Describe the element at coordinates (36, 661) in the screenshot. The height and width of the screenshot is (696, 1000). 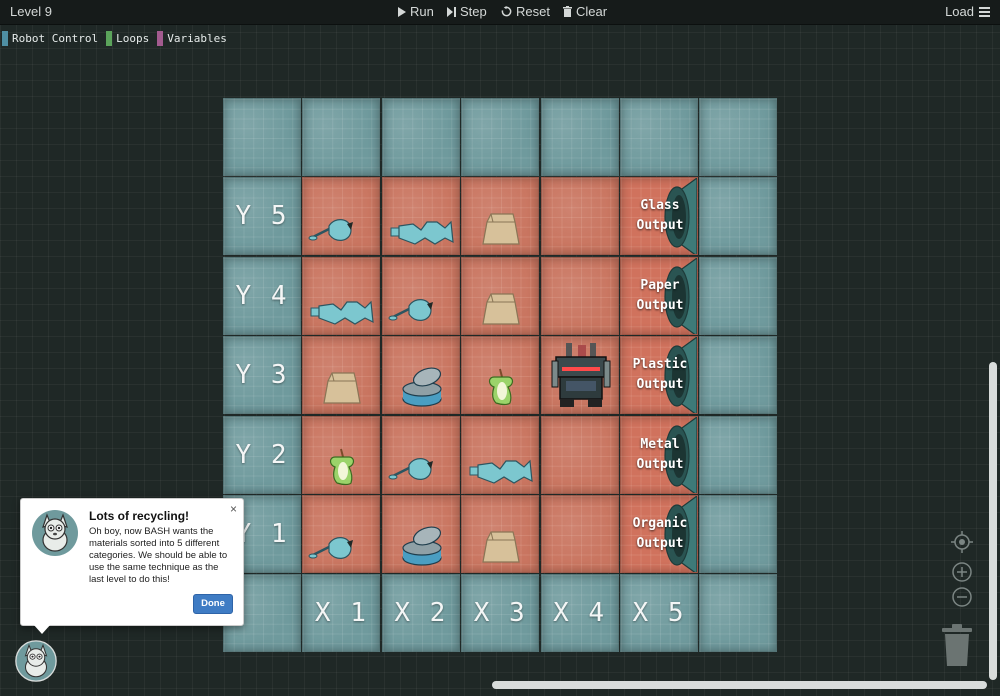
I see `bash-helper-icon` at that location.